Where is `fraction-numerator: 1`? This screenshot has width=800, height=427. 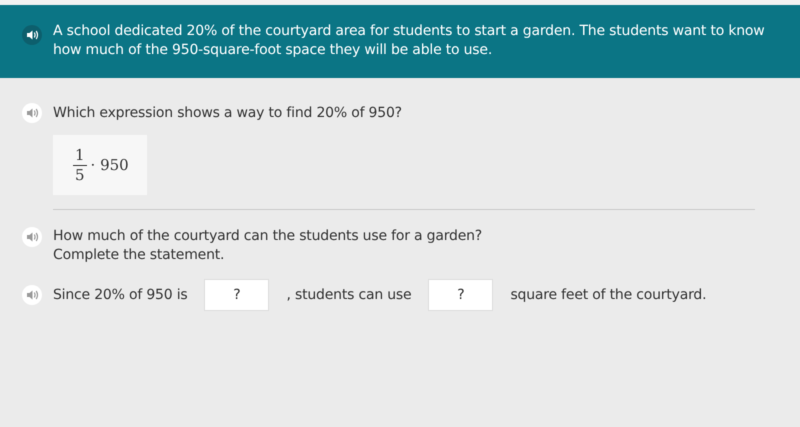 fraction-numerator: 1 is located at coordinates (80, 156).